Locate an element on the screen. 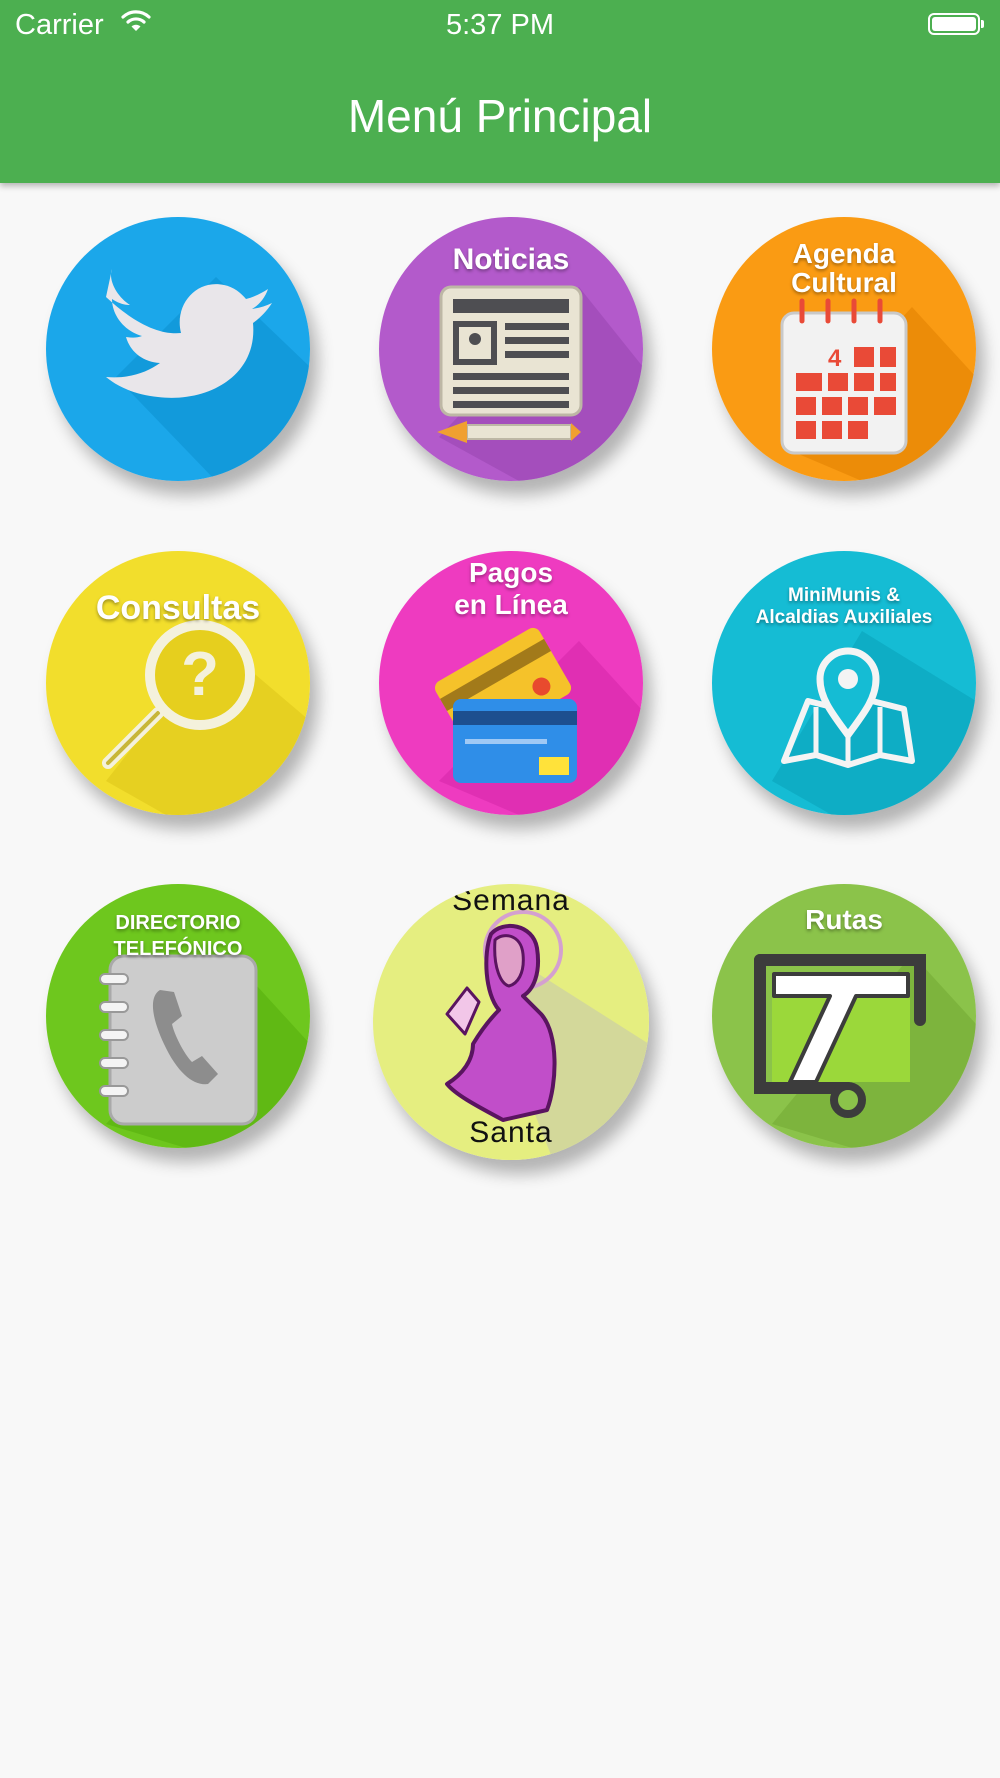  page-title: Menú Principal is located at coordinates (500, 116).